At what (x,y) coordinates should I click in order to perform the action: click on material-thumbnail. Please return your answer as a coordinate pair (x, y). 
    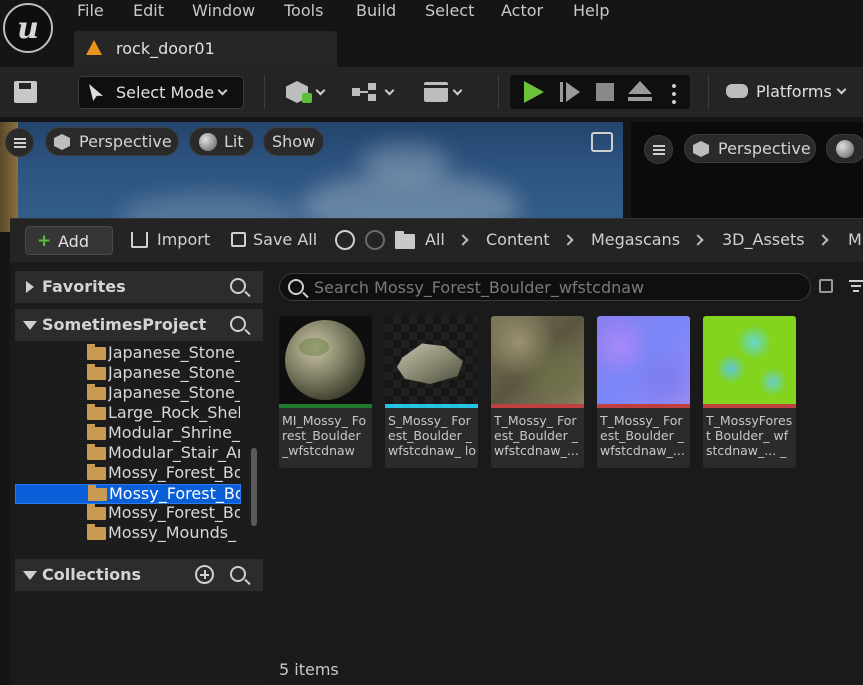
    Looking at the image, I should click on (325, 360).